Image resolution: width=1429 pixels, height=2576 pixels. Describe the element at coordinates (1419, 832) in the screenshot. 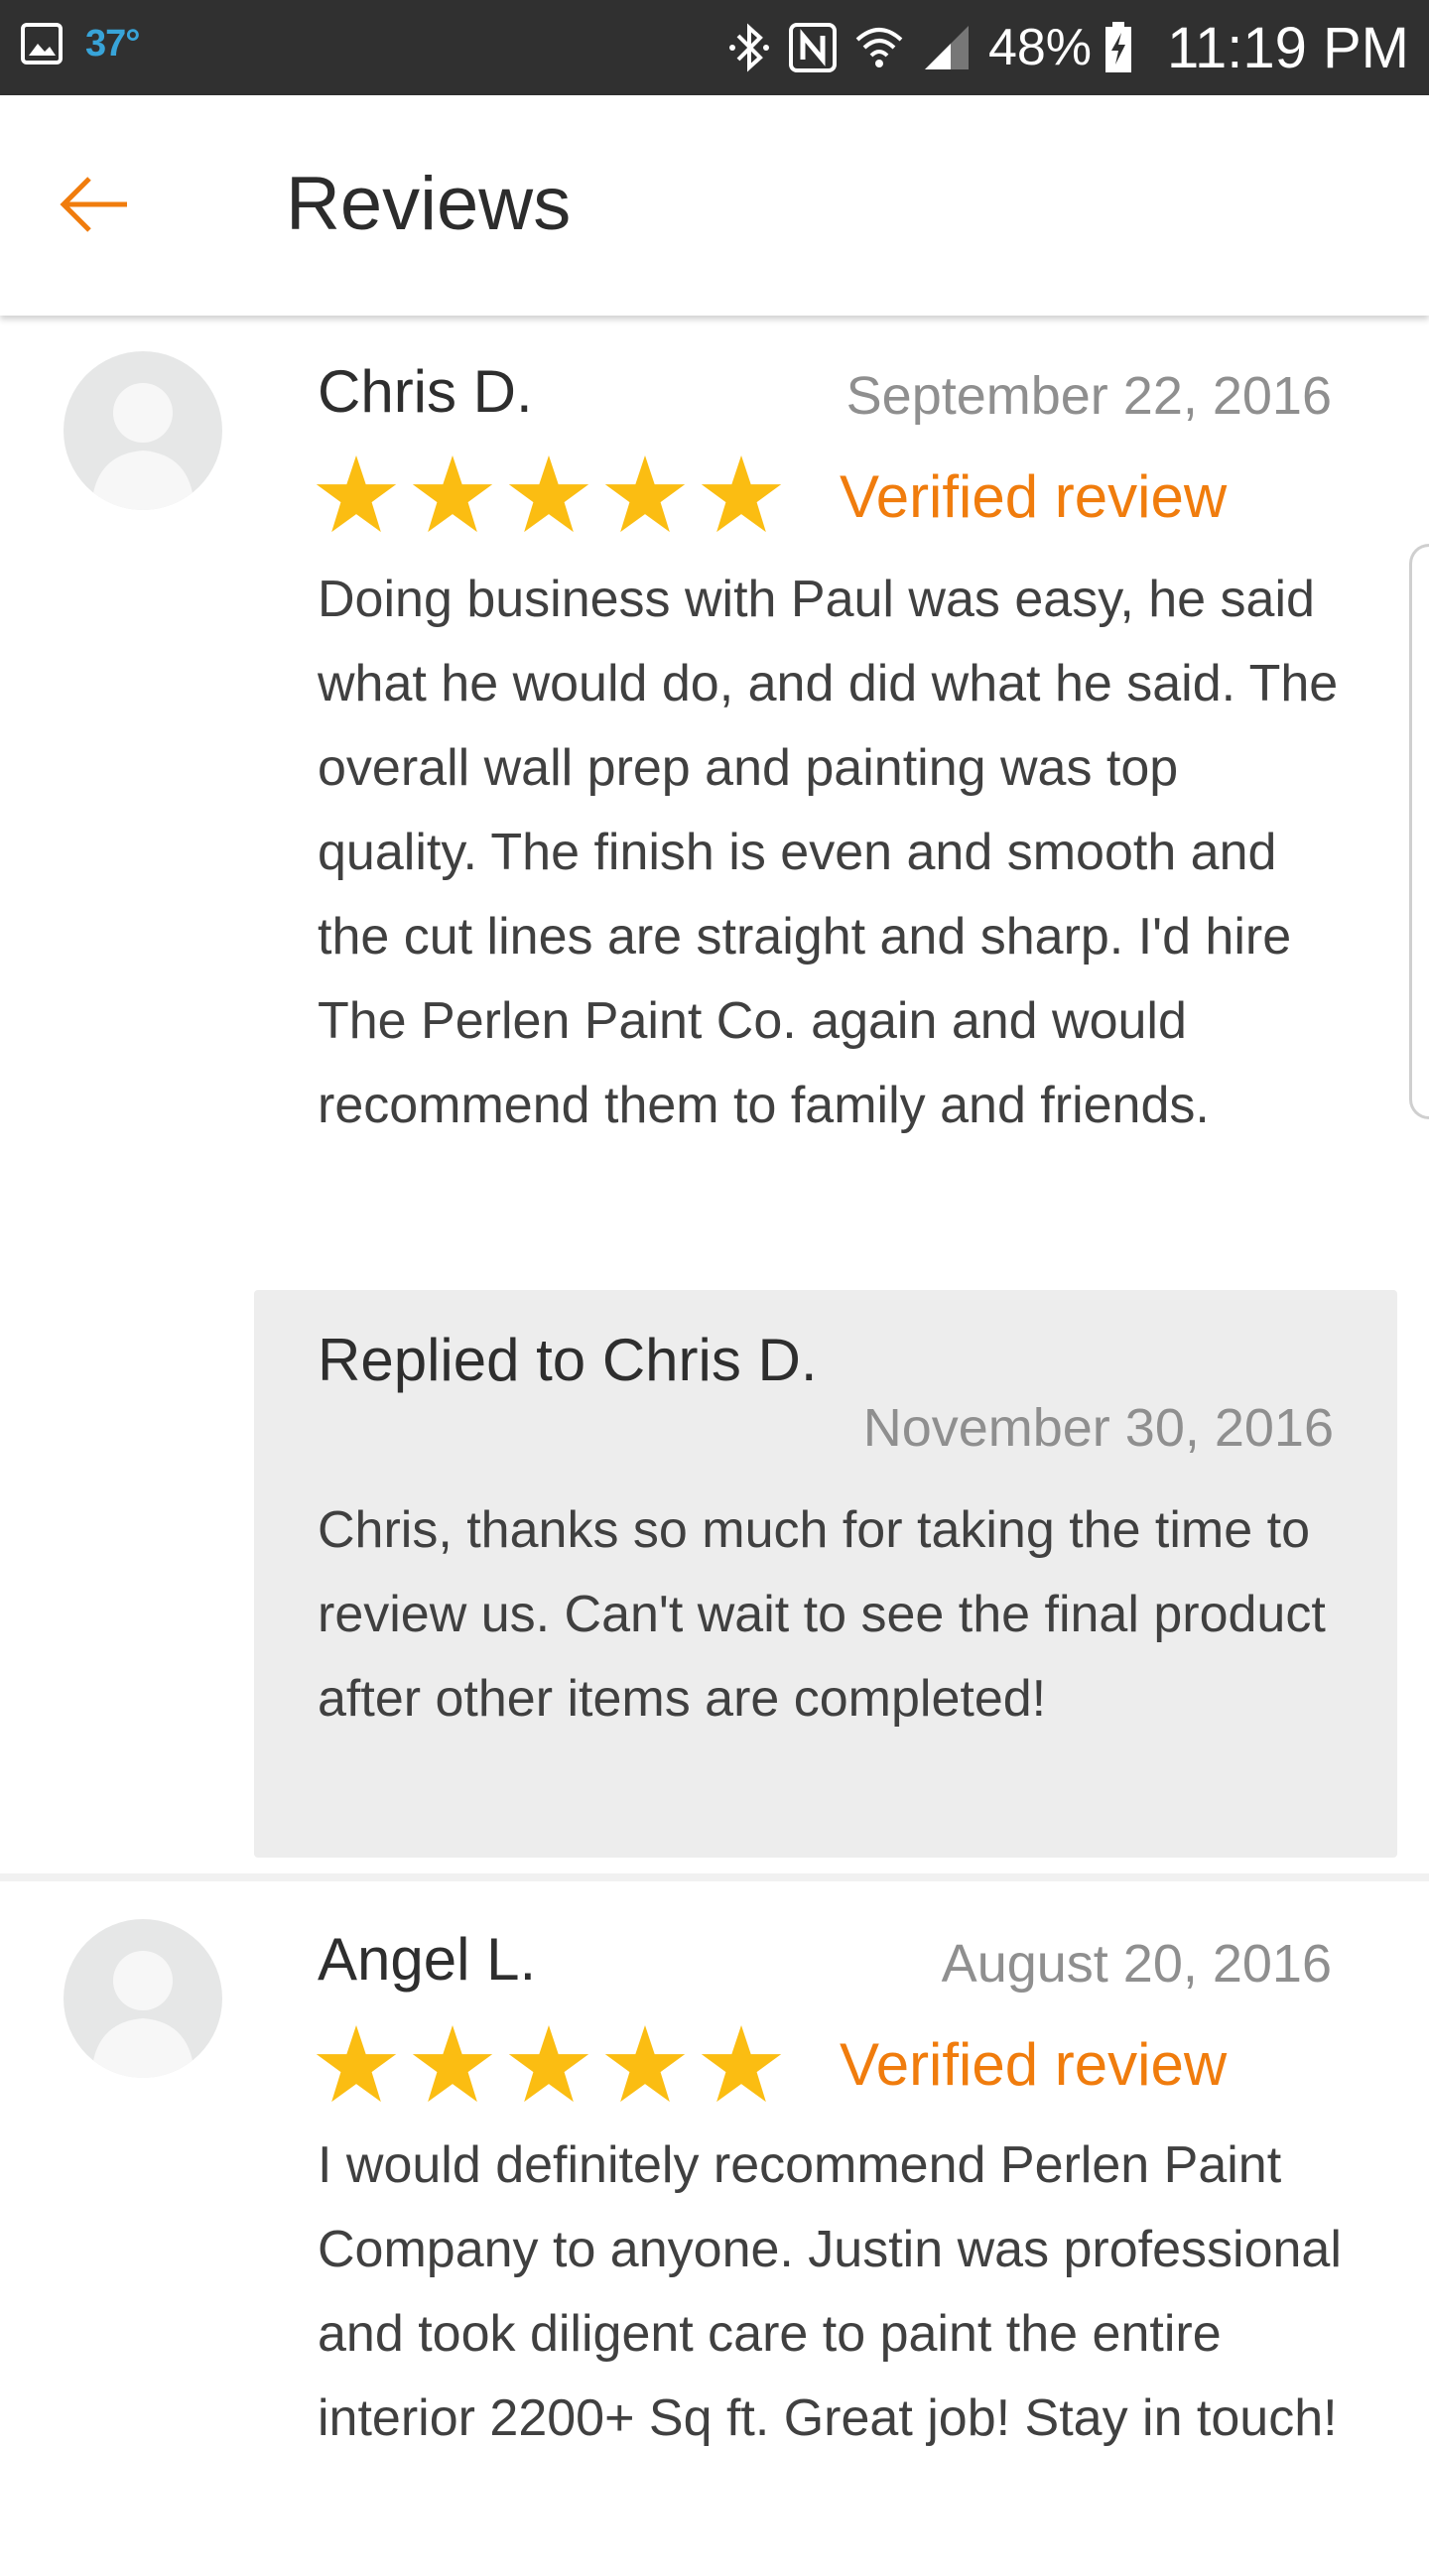

I see `edge-panel-handle` at that location.